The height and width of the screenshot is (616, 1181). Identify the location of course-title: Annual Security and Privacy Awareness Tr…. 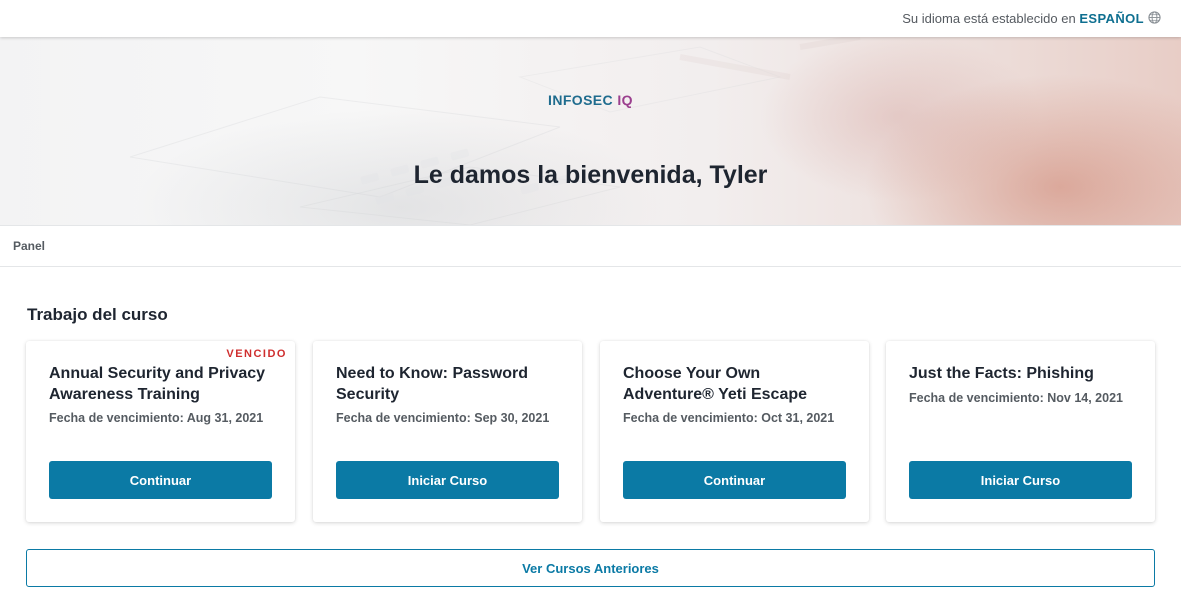
(157, 384).